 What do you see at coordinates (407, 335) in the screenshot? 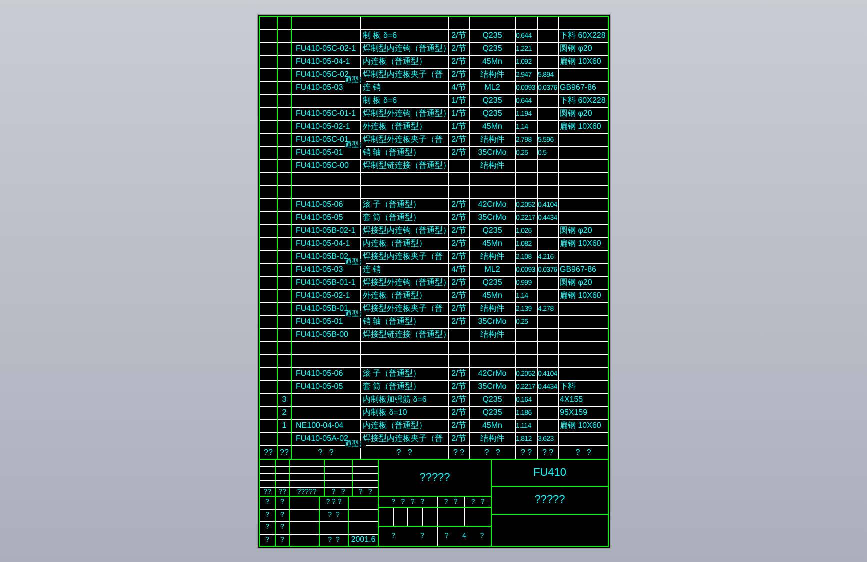
I see `part-name: 焊接型链连接（普通型）` at bounding box center [407, 335].